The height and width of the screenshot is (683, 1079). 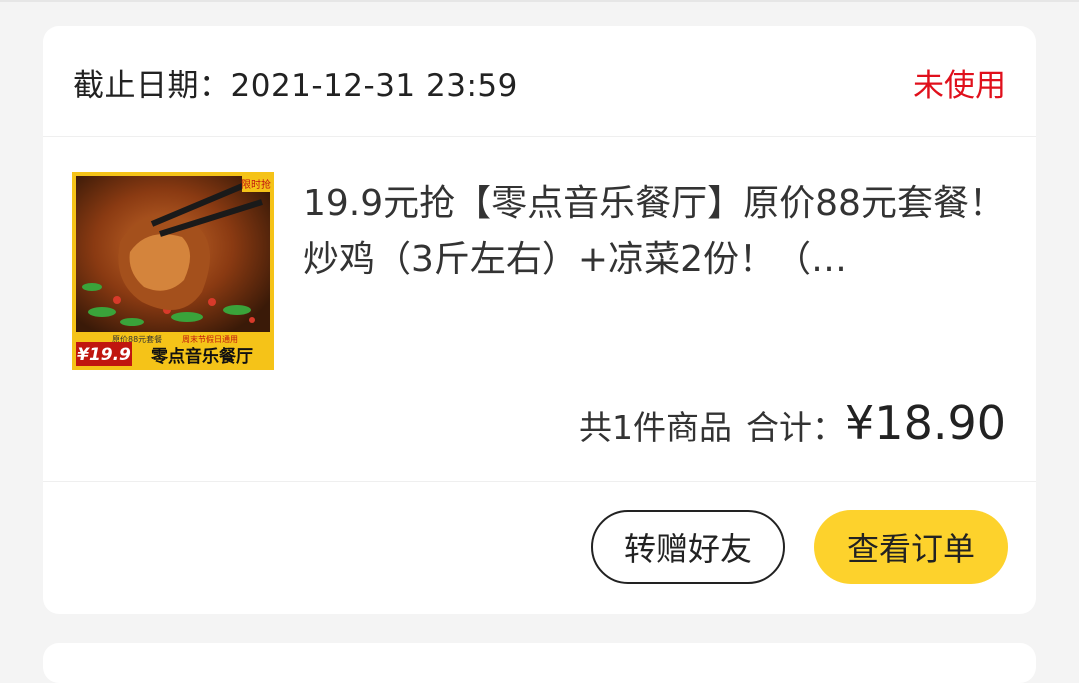 I want to click on total-label: 合计：, so click(x=796, y=427).